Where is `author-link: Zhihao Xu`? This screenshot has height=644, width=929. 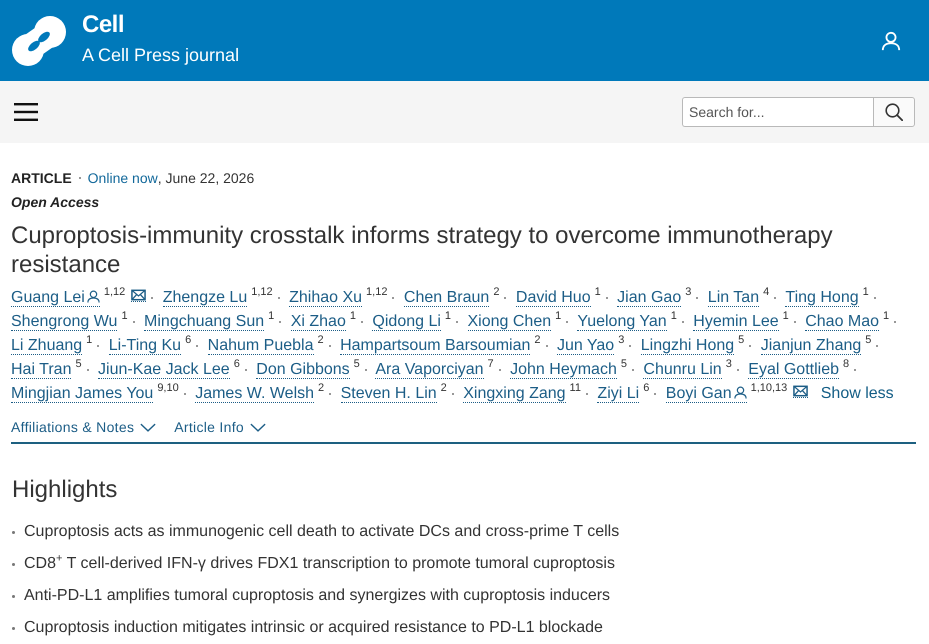
author-link: Zhihao Xu is located at coordinates (325, 298).